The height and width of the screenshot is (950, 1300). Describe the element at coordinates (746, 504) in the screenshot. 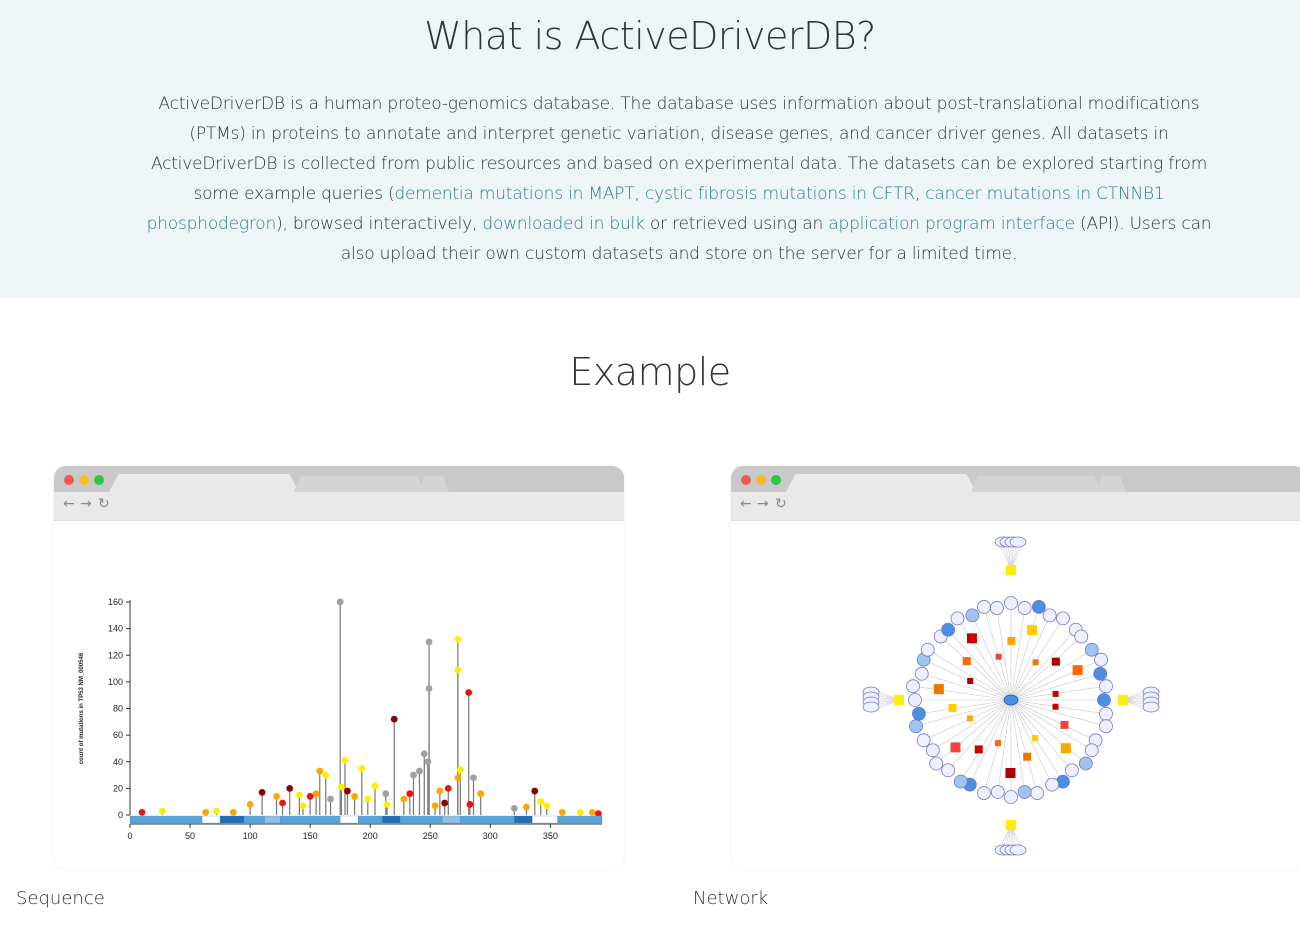

I see `back-arrow-icon: ←` at that location.